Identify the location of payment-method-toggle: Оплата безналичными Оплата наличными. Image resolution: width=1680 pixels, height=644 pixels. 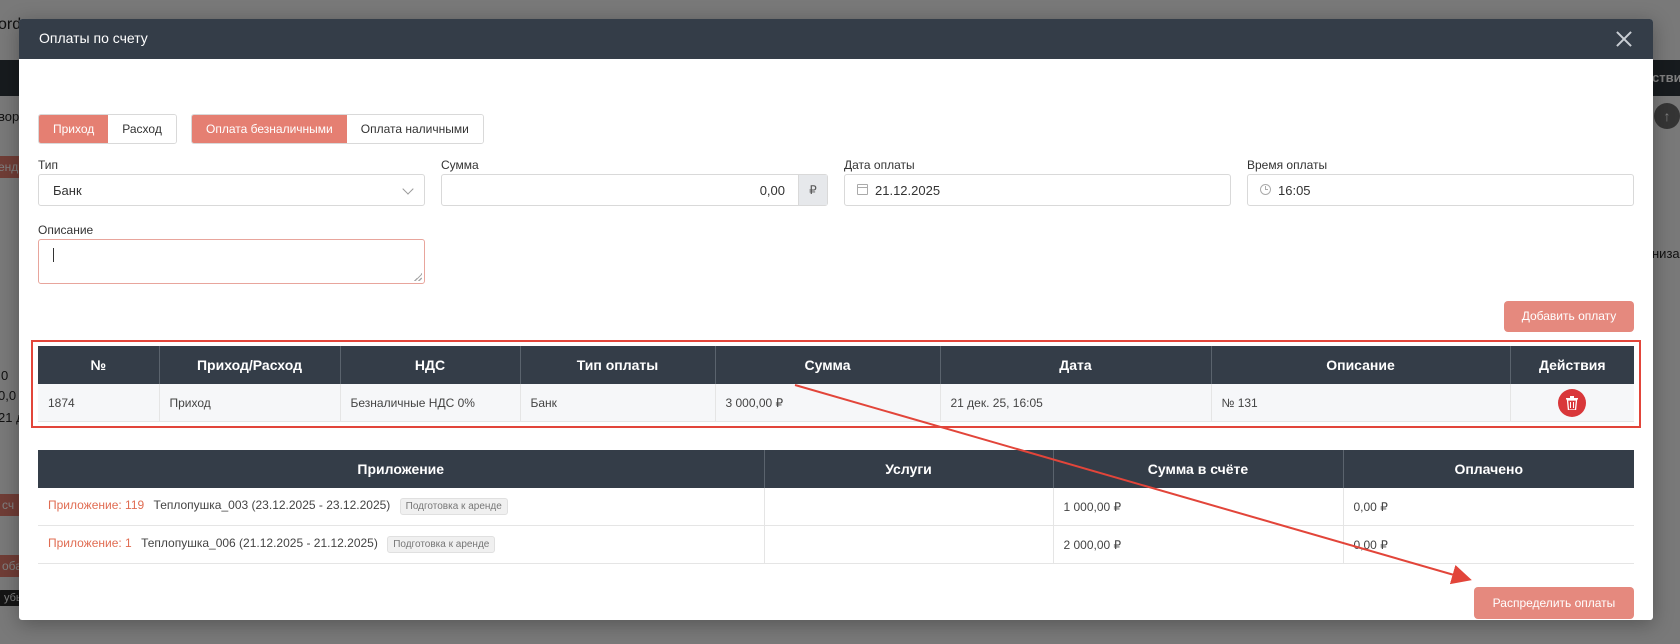
(337, 129).